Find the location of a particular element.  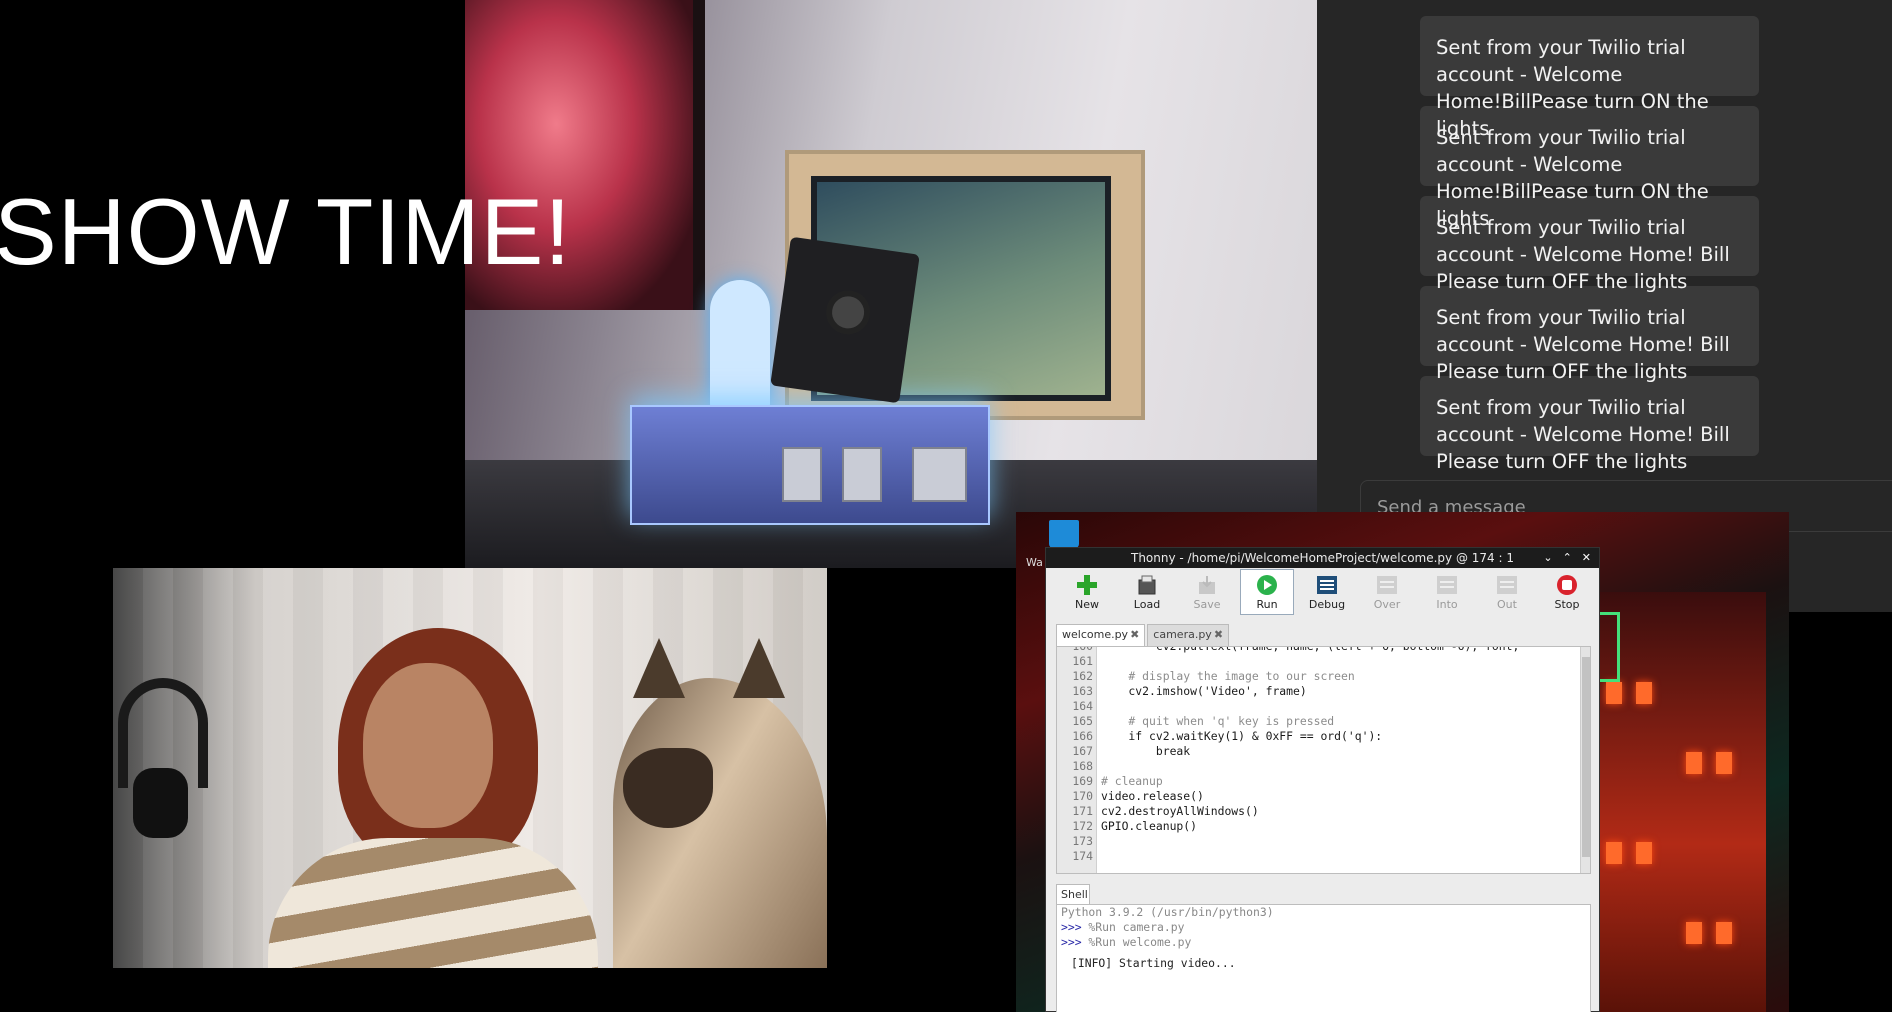

step-over-icon is located at coordinates (1387, 585).